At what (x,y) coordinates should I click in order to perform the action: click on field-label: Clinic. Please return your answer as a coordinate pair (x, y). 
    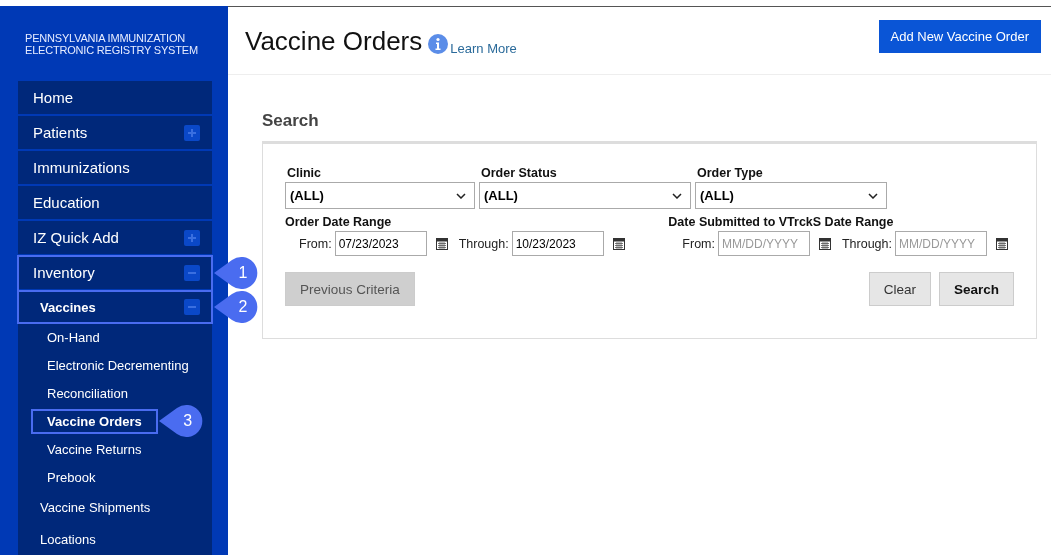
    Looking at the image, I should click on (305, 173).